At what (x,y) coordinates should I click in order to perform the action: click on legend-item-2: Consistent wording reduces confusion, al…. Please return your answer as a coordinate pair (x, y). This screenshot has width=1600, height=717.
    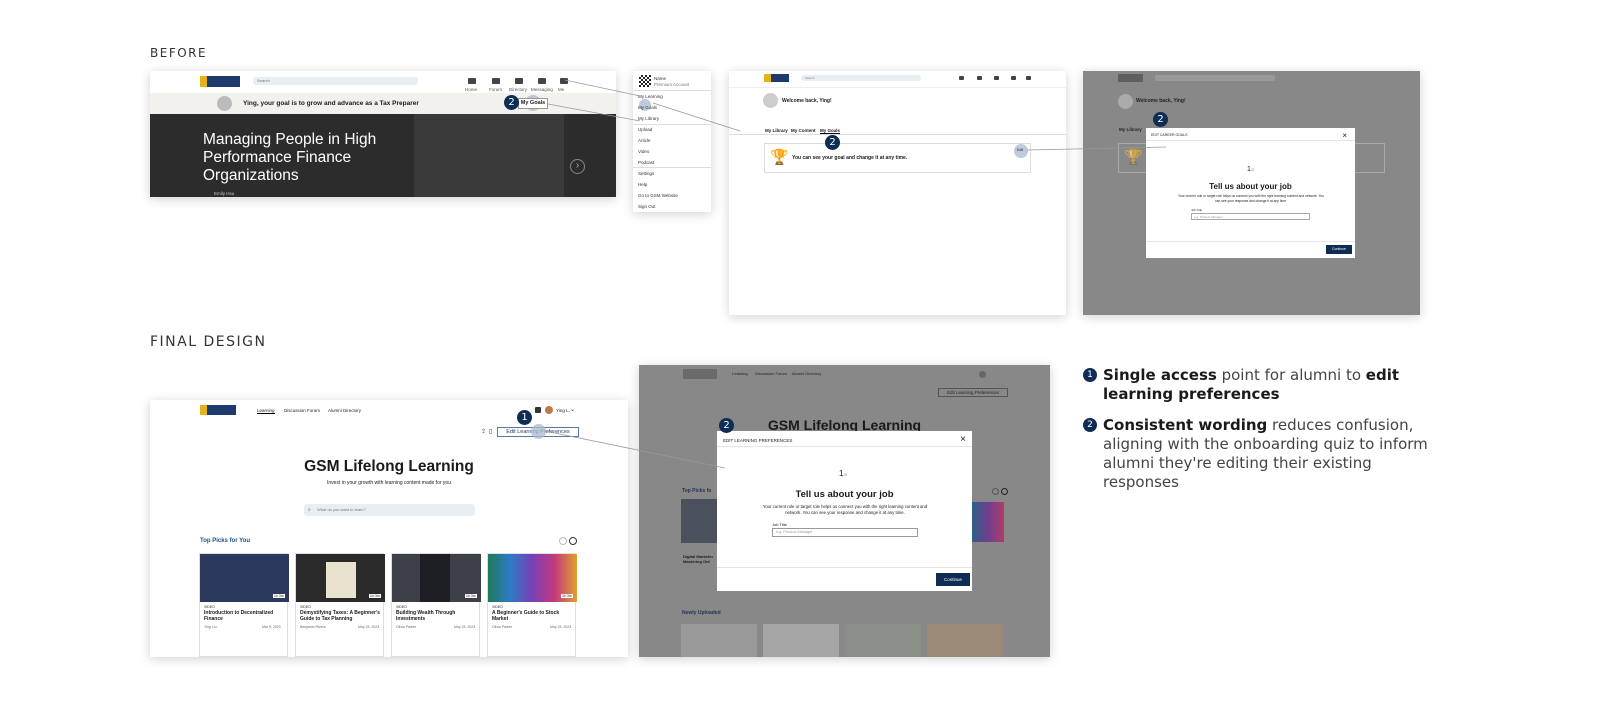
    Looking at the image, I should click on (1268, 454).